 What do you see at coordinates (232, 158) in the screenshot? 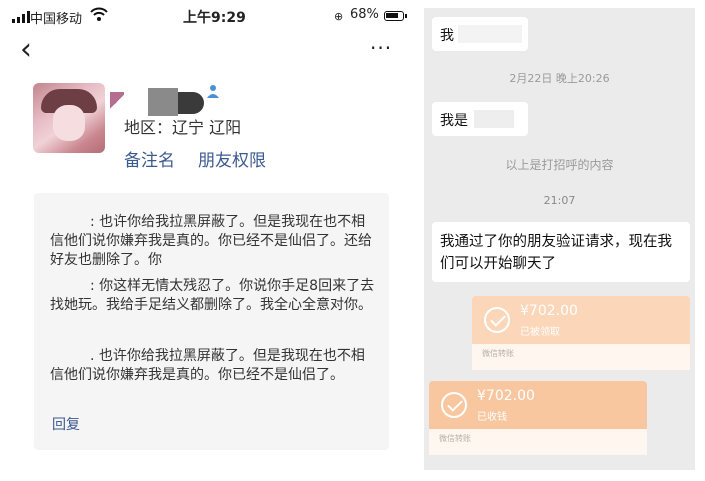
I see `permission-link: 朋友权限` at bounding box center [232, 158].